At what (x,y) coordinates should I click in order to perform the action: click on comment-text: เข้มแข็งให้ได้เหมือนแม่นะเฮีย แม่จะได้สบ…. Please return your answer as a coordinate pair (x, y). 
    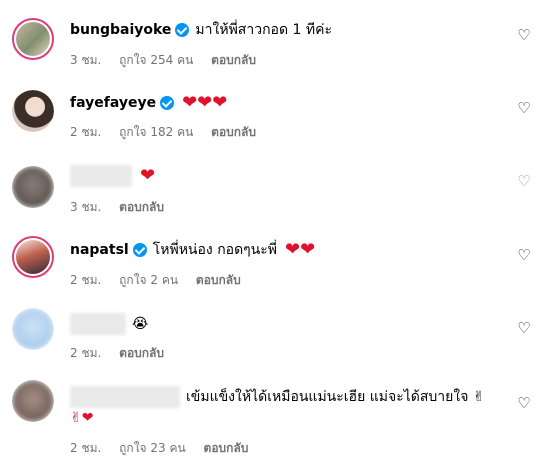
    Looking at the image, I should click on (335, 397).